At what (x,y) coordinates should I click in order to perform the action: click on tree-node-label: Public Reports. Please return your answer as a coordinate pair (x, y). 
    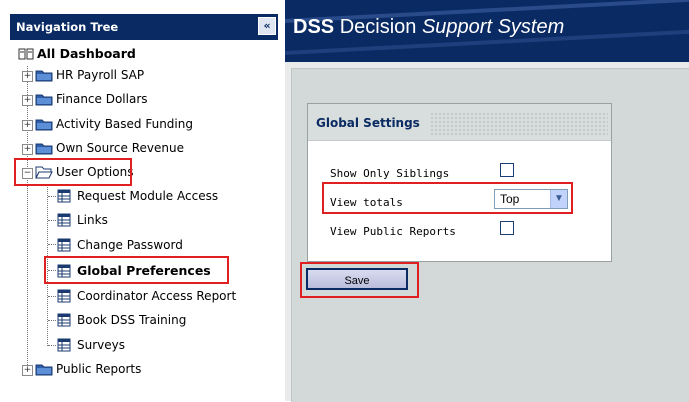
    Looking at the image, I should click on (99, 369).